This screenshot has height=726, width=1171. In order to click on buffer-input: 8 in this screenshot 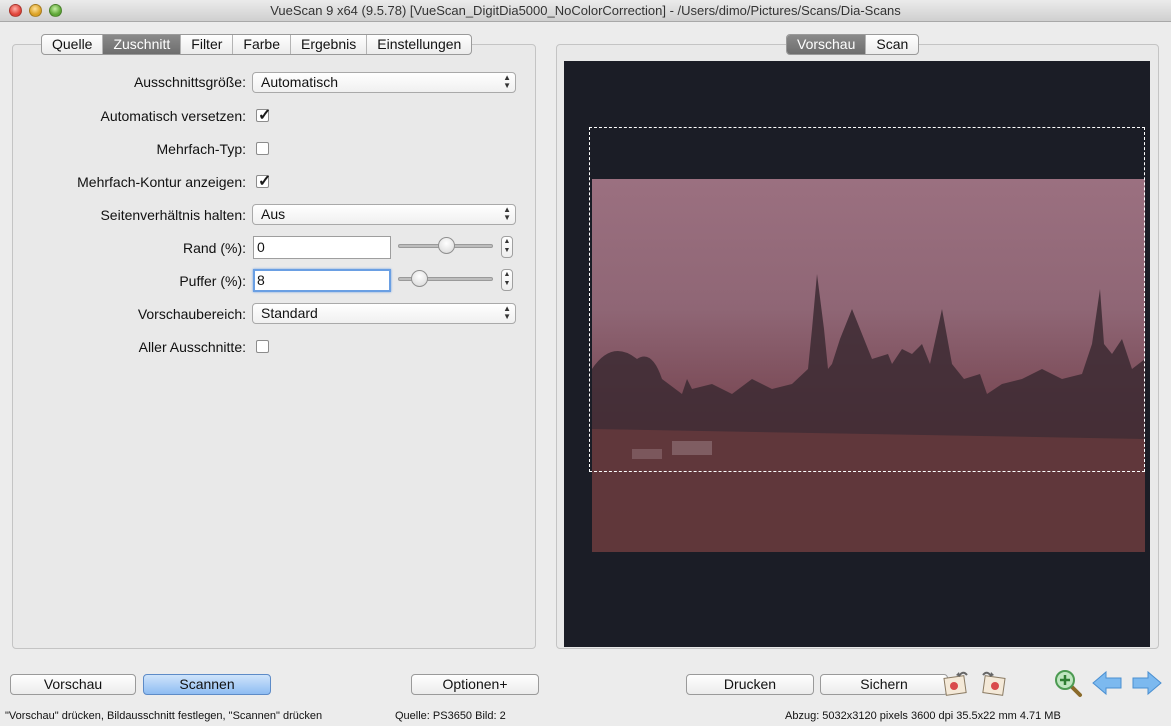, I will do `click(322, 280)`.